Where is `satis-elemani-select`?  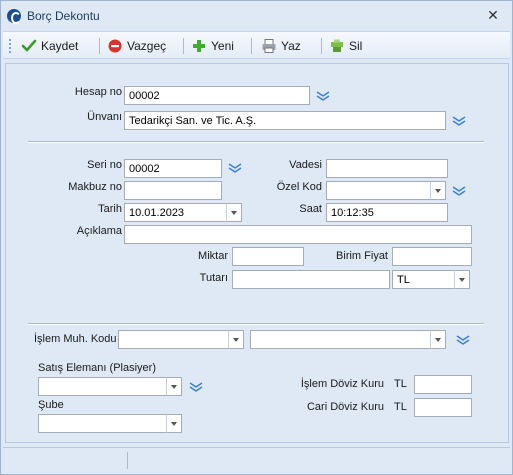
satis-elemani-select is located at coordinates (103, 386).